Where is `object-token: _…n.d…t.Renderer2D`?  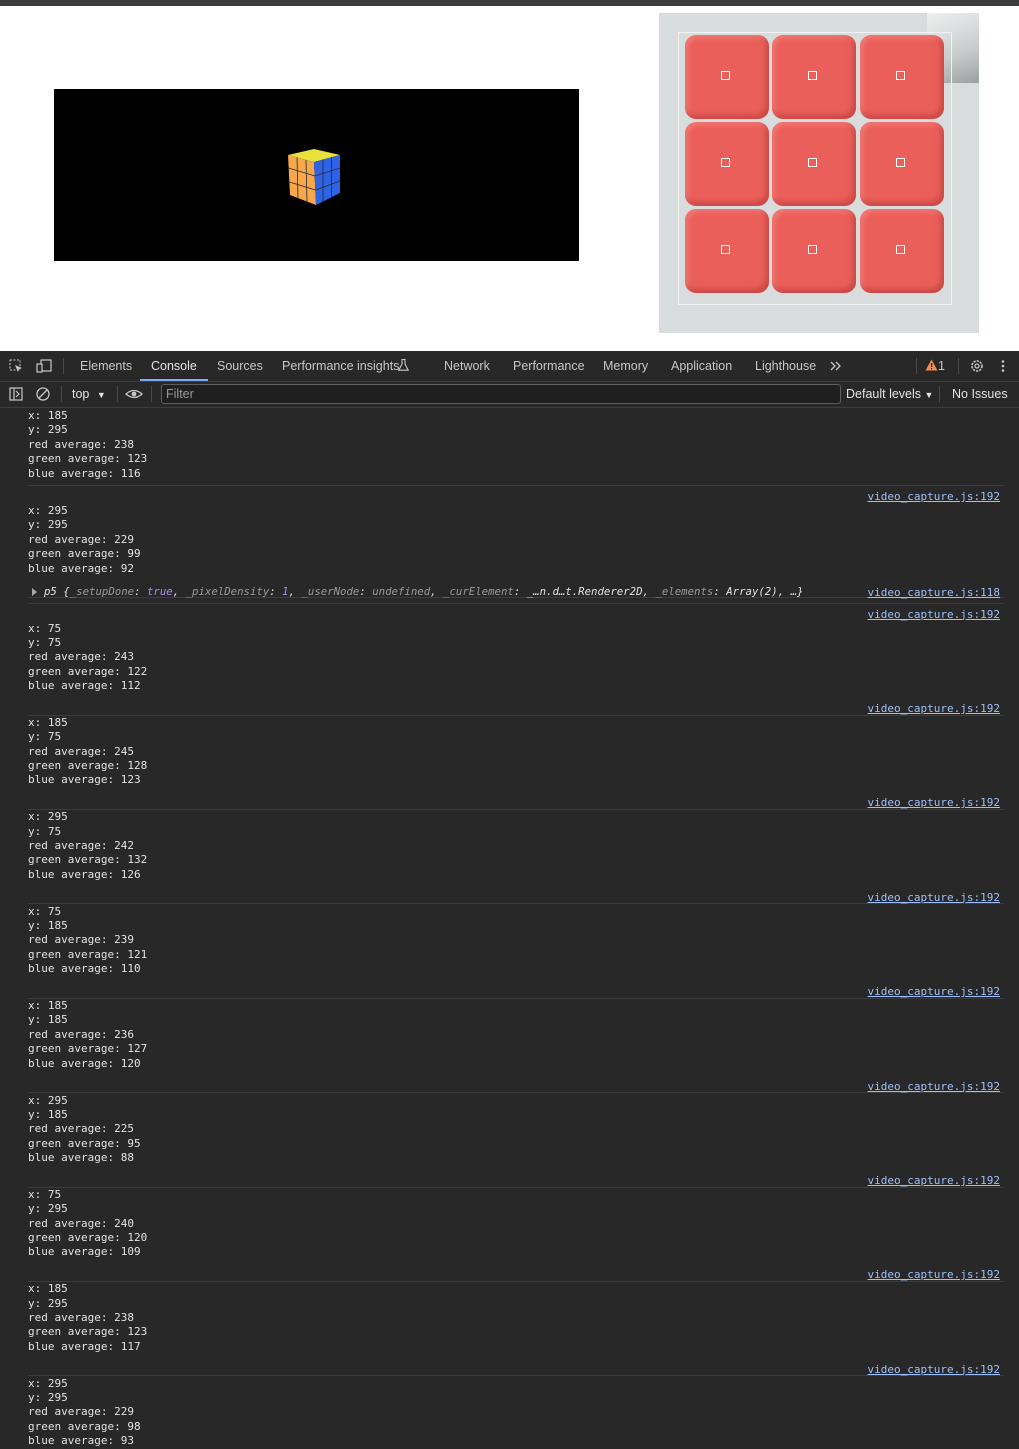 object-token: _…n.d…t.Renderer2D is located at coordinates (584, 591).